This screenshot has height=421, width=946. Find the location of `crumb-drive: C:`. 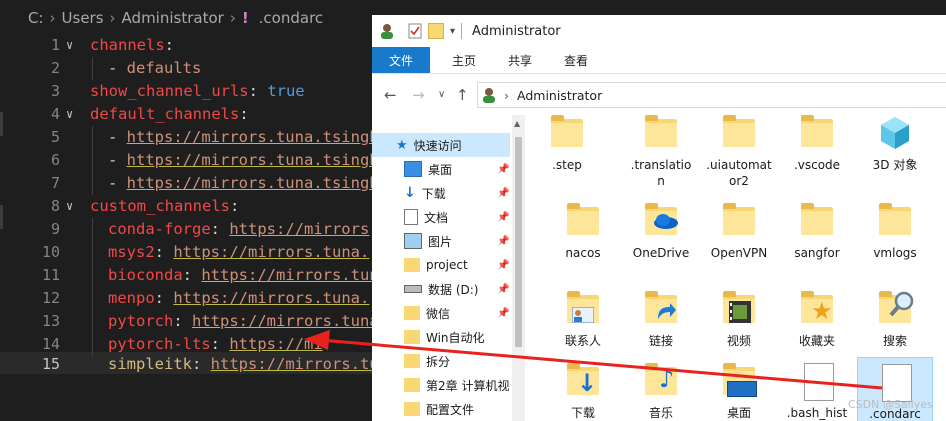

crumb-drive: C: is located at coordinates (36, 18).